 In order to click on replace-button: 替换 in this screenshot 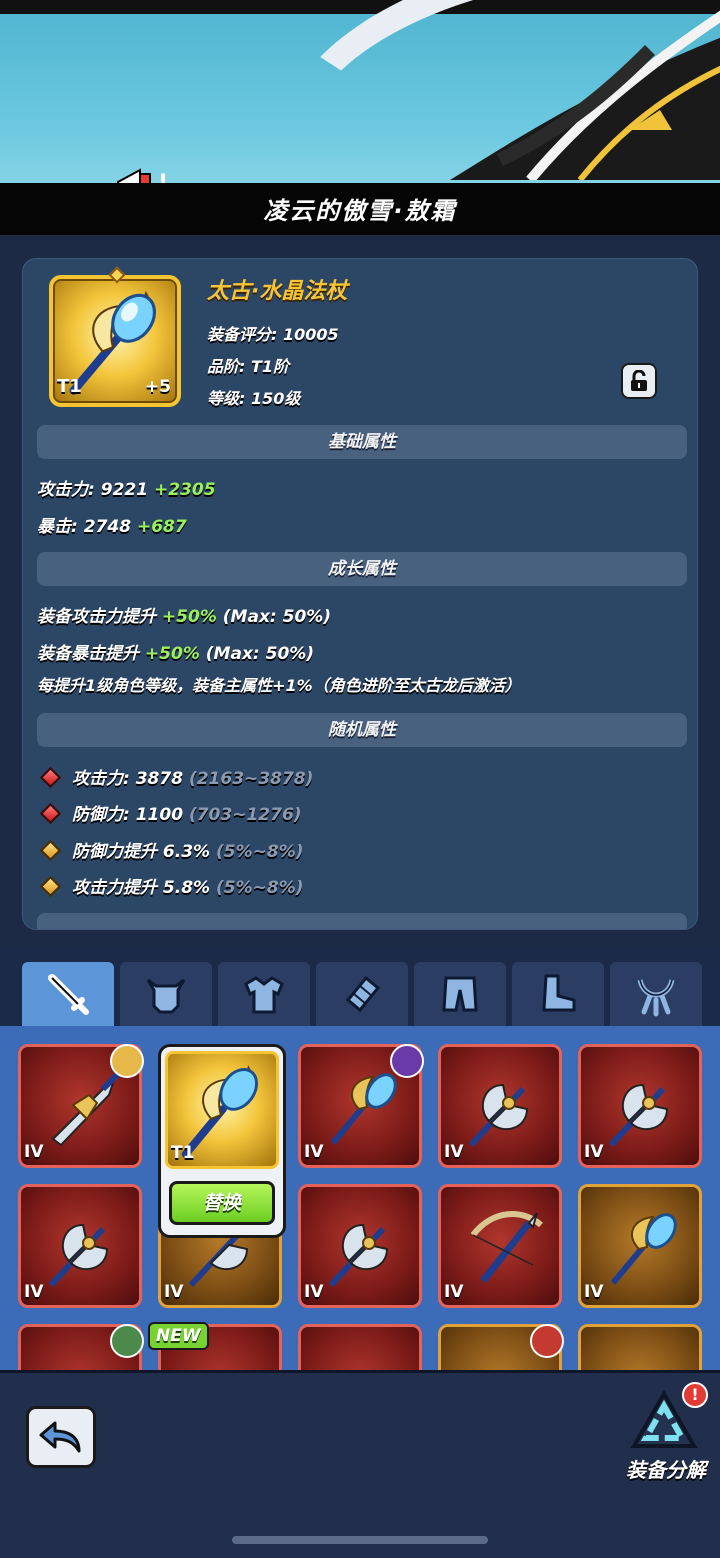, I will do `click(222, 1203)`.